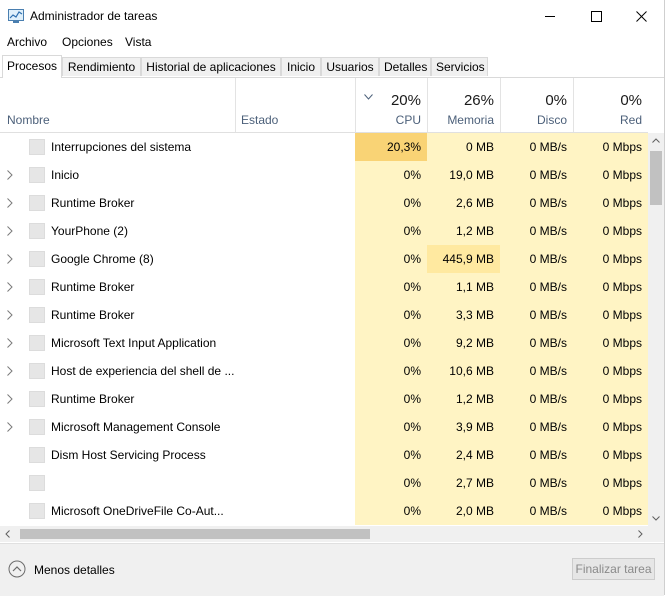 The width and height of the screenshot is (668, 596). What do you see at coordinates (101, 66) in the screenshot?
I see `tab-rendimiento: Rendimiento` at bounding box center [101, 66].